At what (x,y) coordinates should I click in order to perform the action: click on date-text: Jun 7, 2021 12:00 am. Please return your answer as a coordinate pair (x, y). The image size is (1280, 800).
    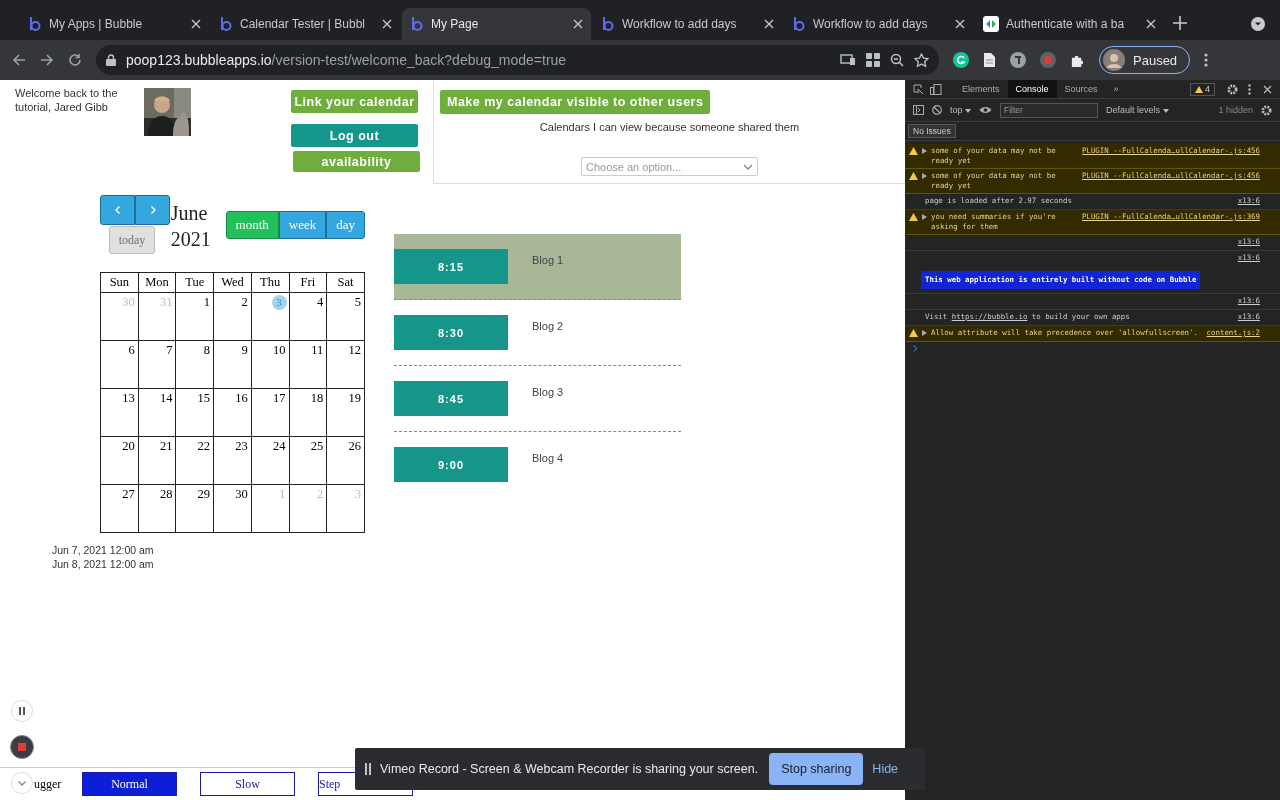
    Looking at the image, I should click on (103, 550).